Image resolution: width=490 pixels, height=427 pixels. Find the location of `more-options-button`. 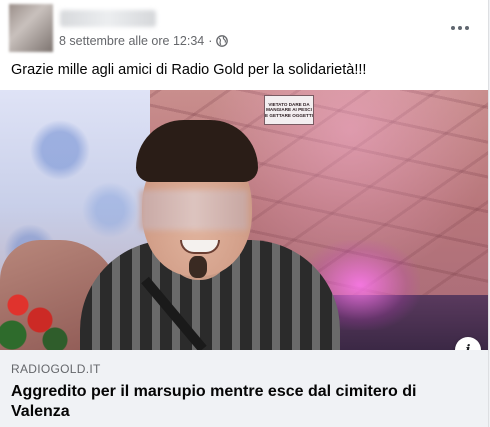

more-options-button is located at coordinates (460, 28).